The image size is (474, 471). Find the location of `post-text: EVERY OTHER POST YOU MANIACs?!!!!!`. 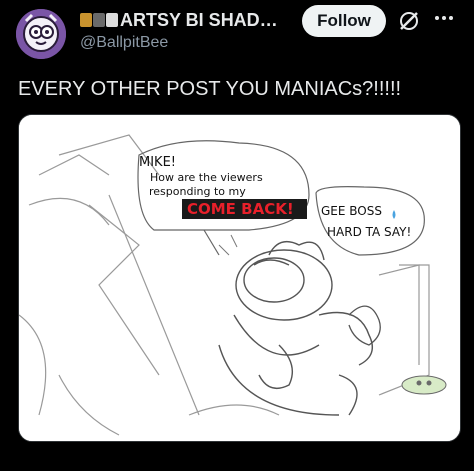

post-text: EVERY OTHER POST YOU MANIACs?!!!!! is located at coordinates (210, 89).